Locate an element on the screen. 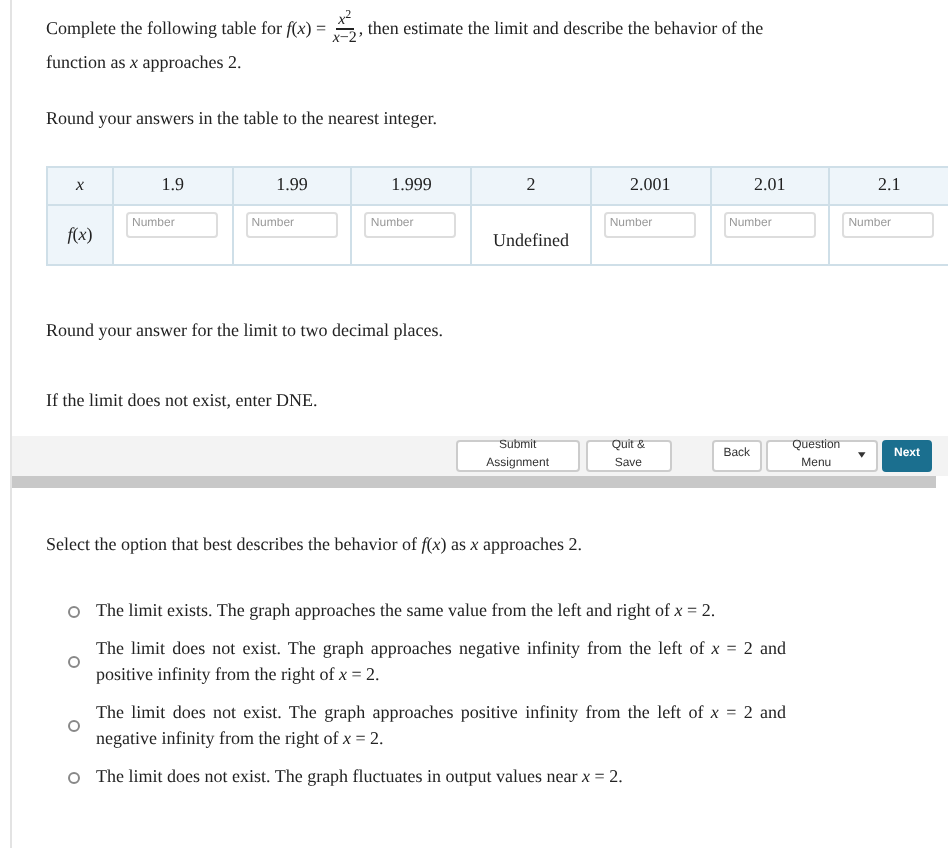 This screenshot has width=948, height=848. instruction-text: Round your answers in the table to the nearest integer. is located at coordinates (242, 119).